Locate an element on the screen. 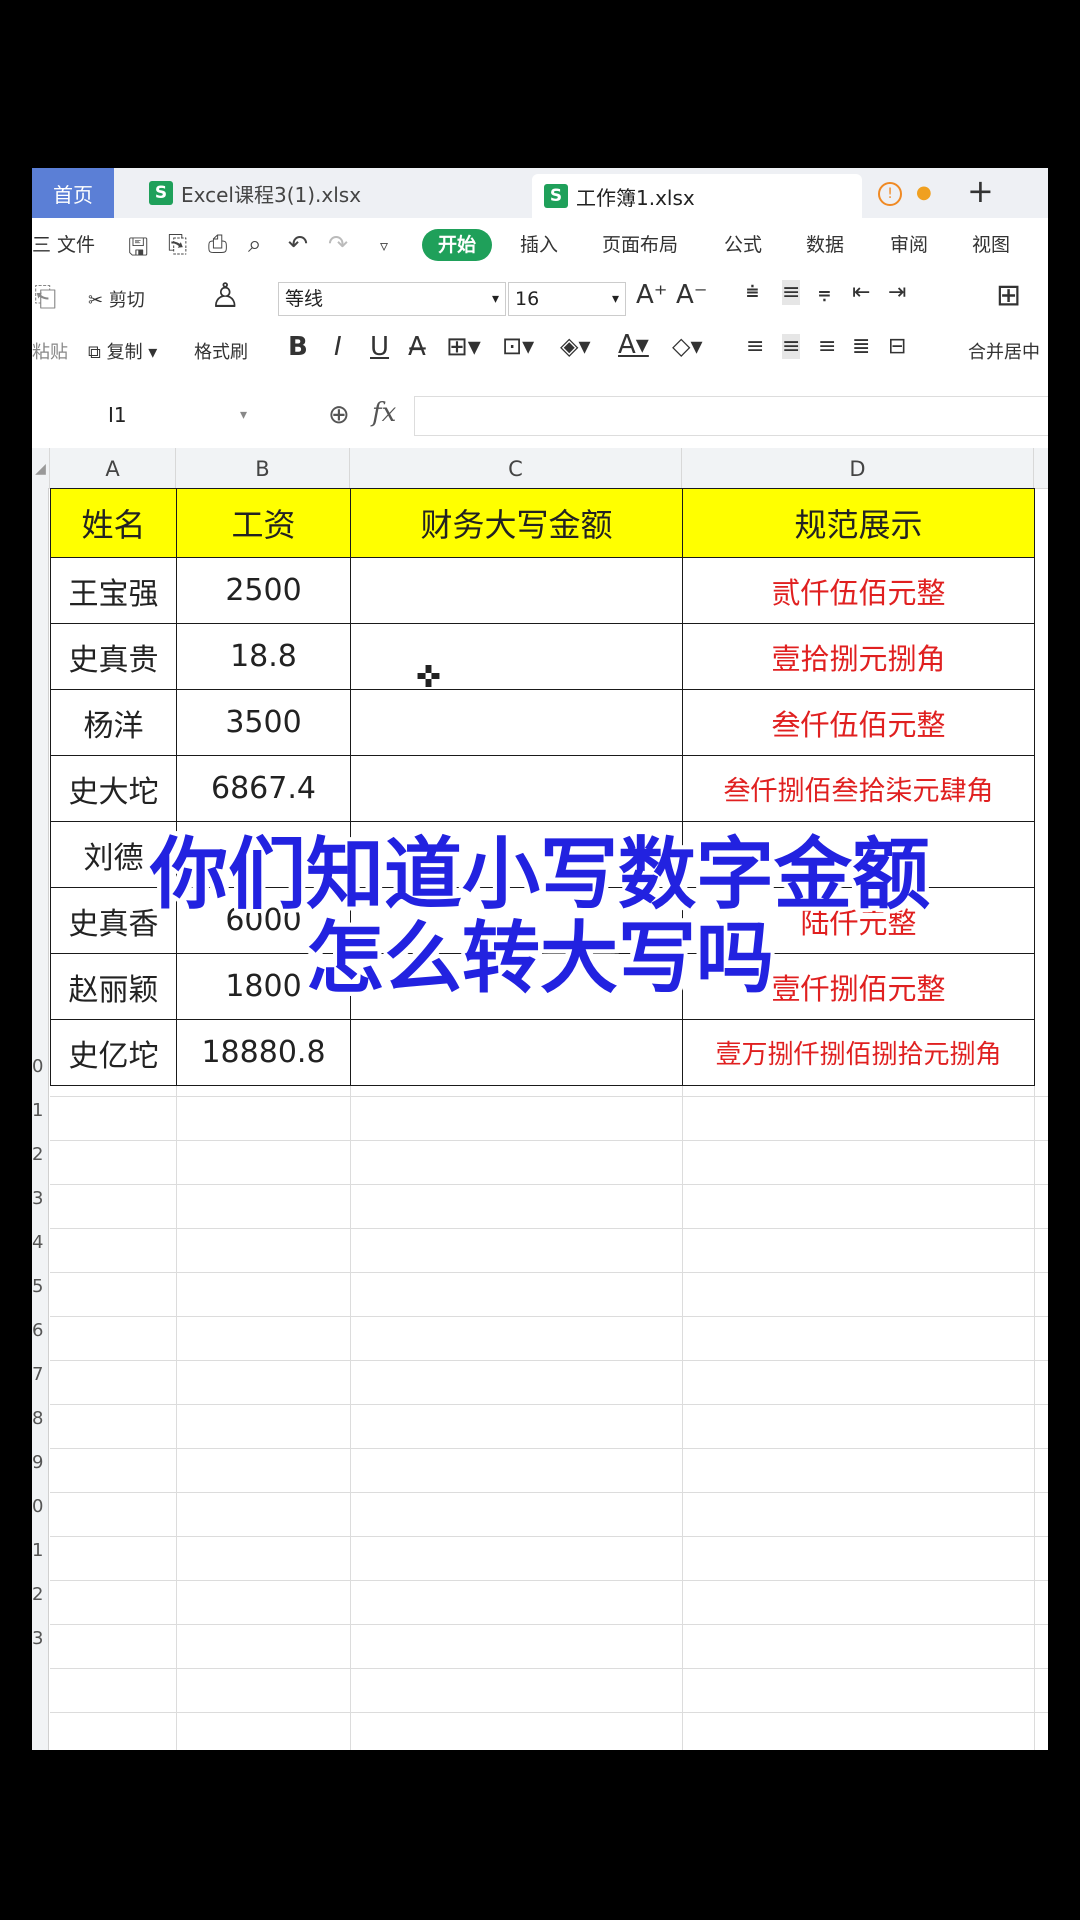  cell-salary: 18880.8 is located at coordinates (263, 1052).